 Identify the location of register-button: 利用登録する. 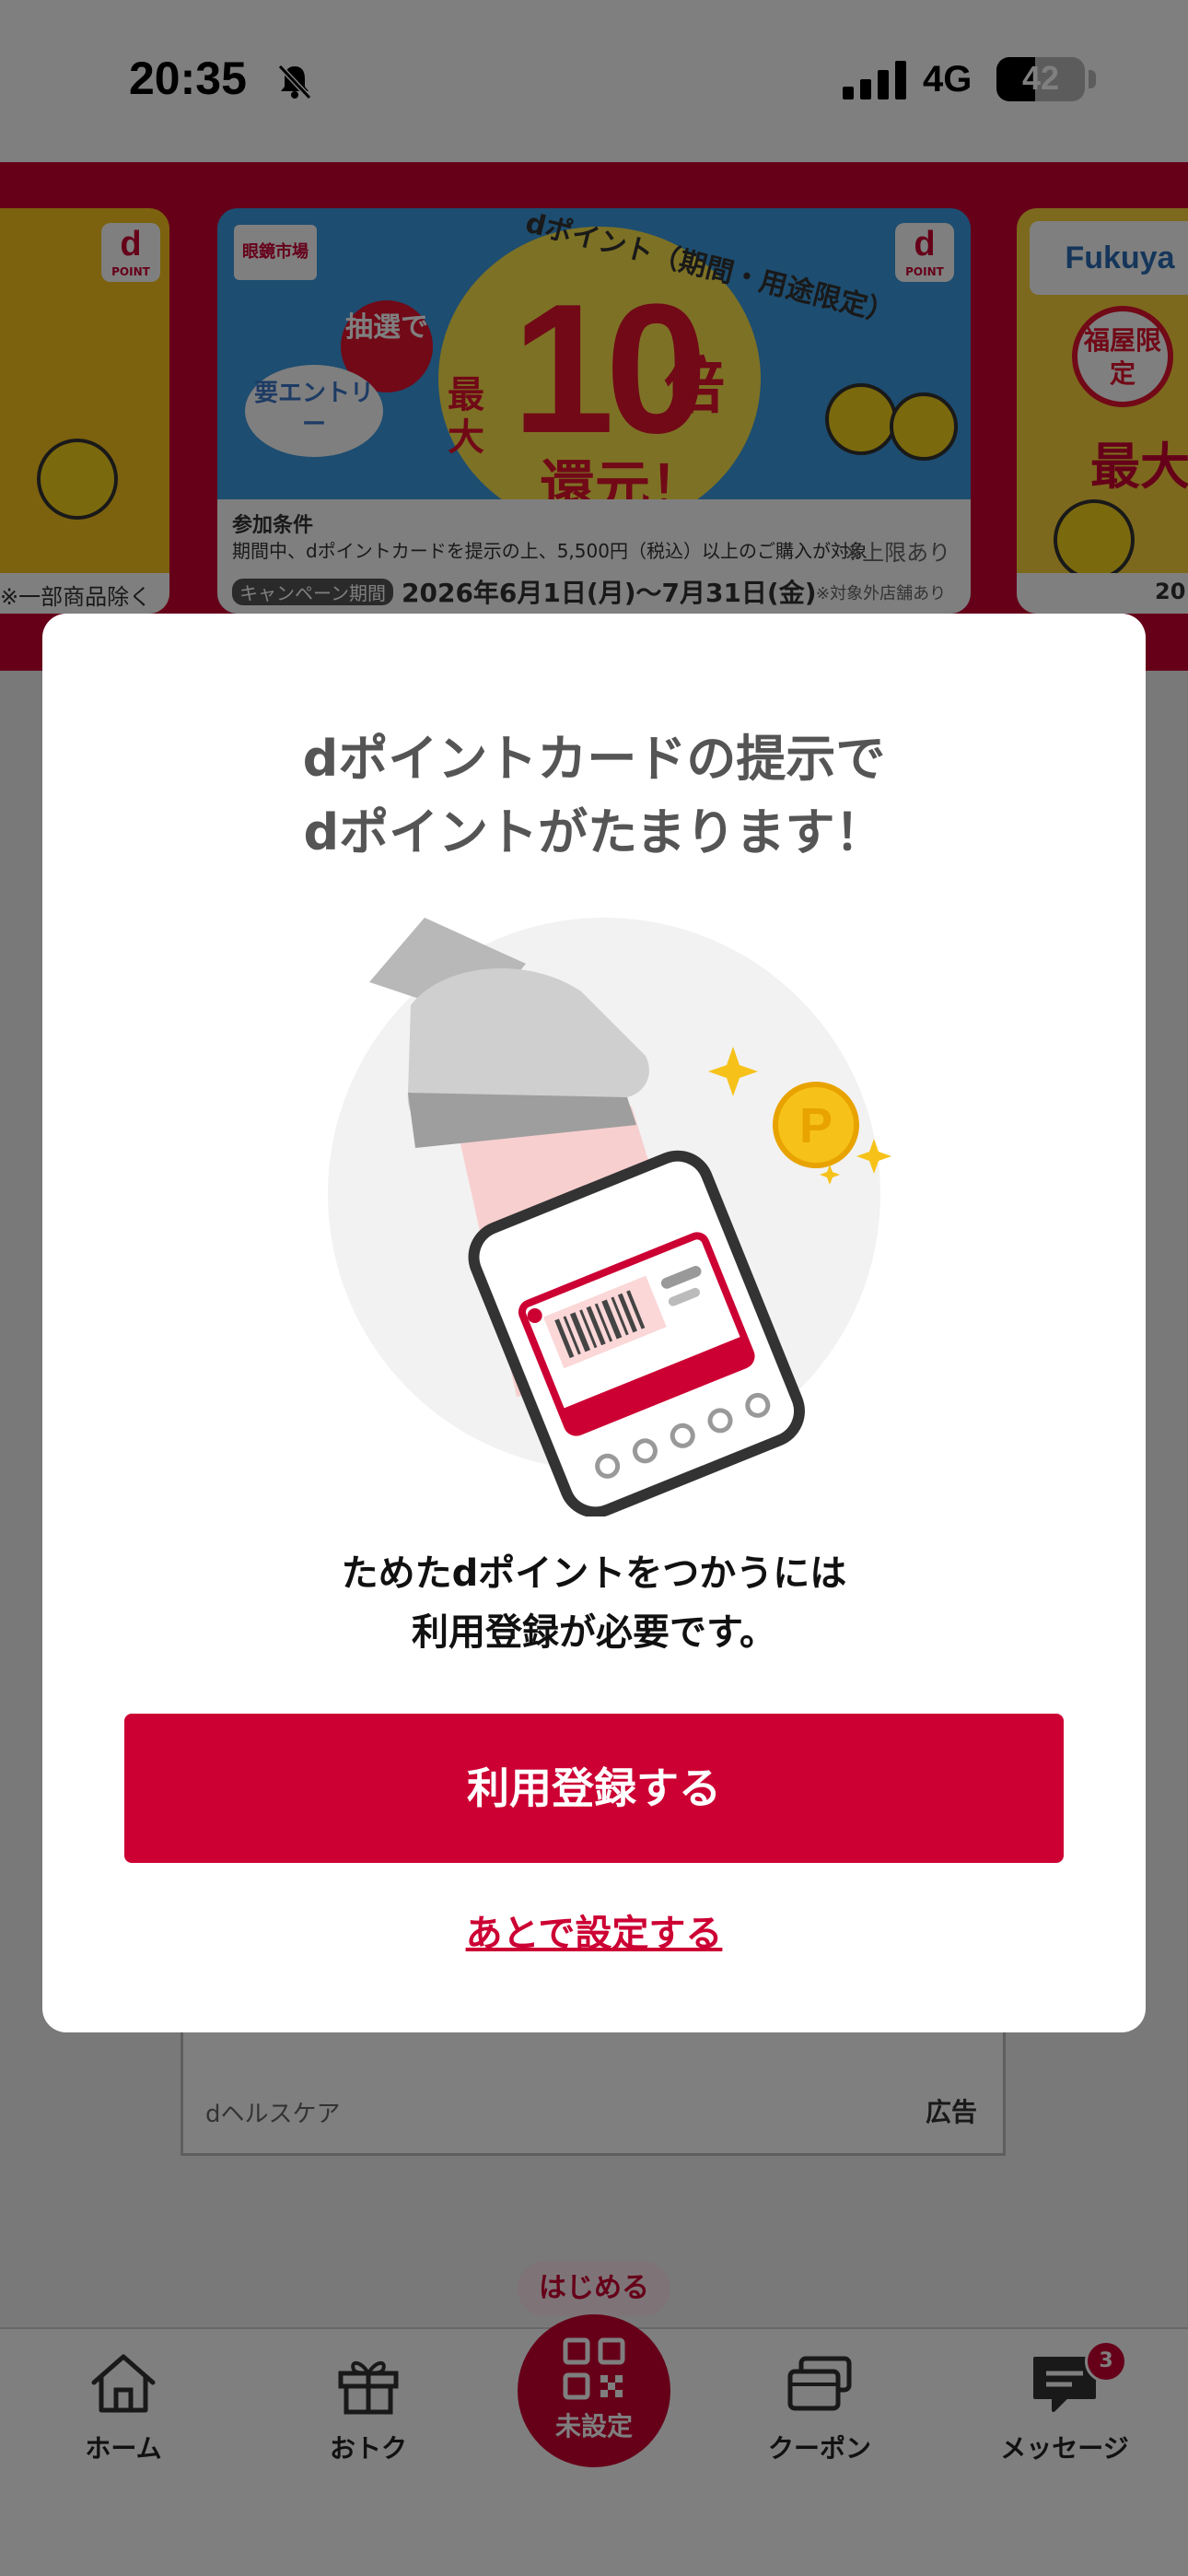
(594, 1788).